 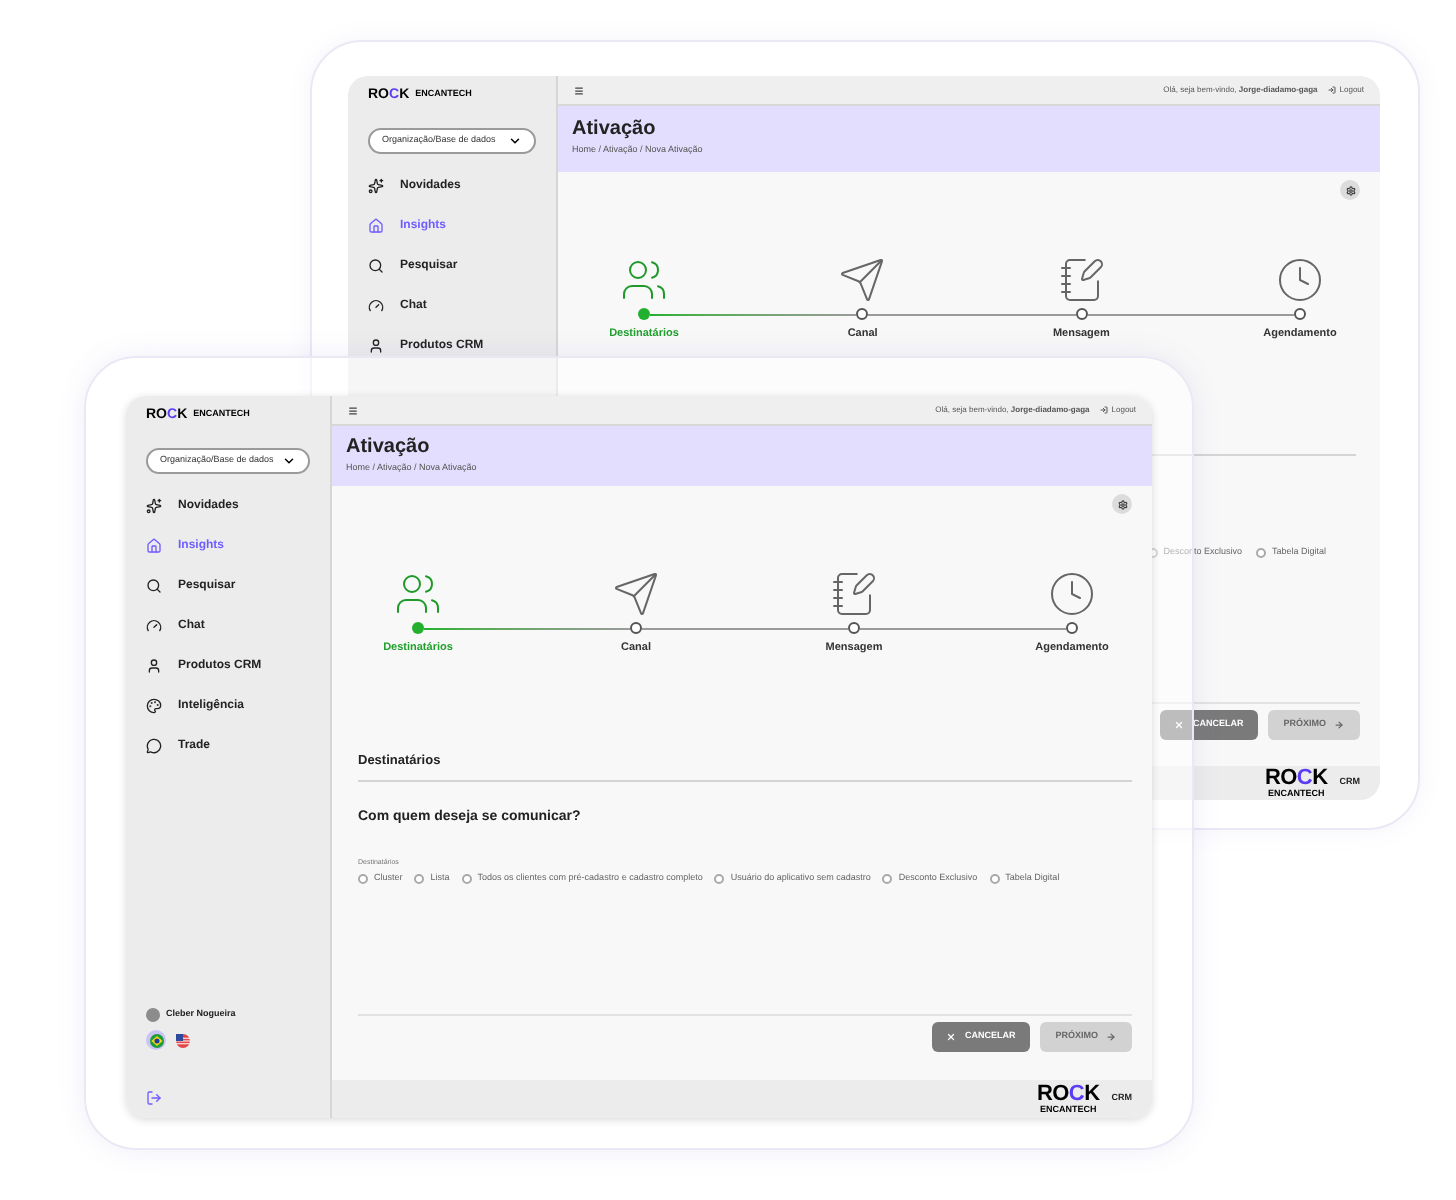 I want to click on palette-icon, so click(x=154, y=706).